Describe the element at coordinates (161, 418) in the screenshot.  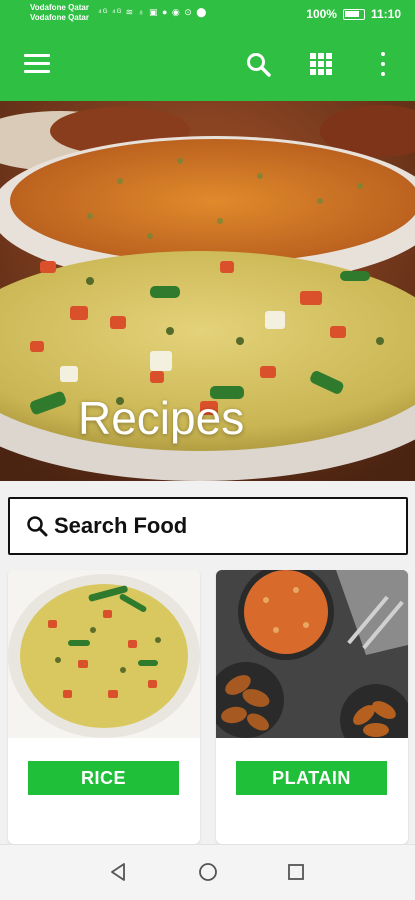
I see `hero-title: Recipes` at that location.